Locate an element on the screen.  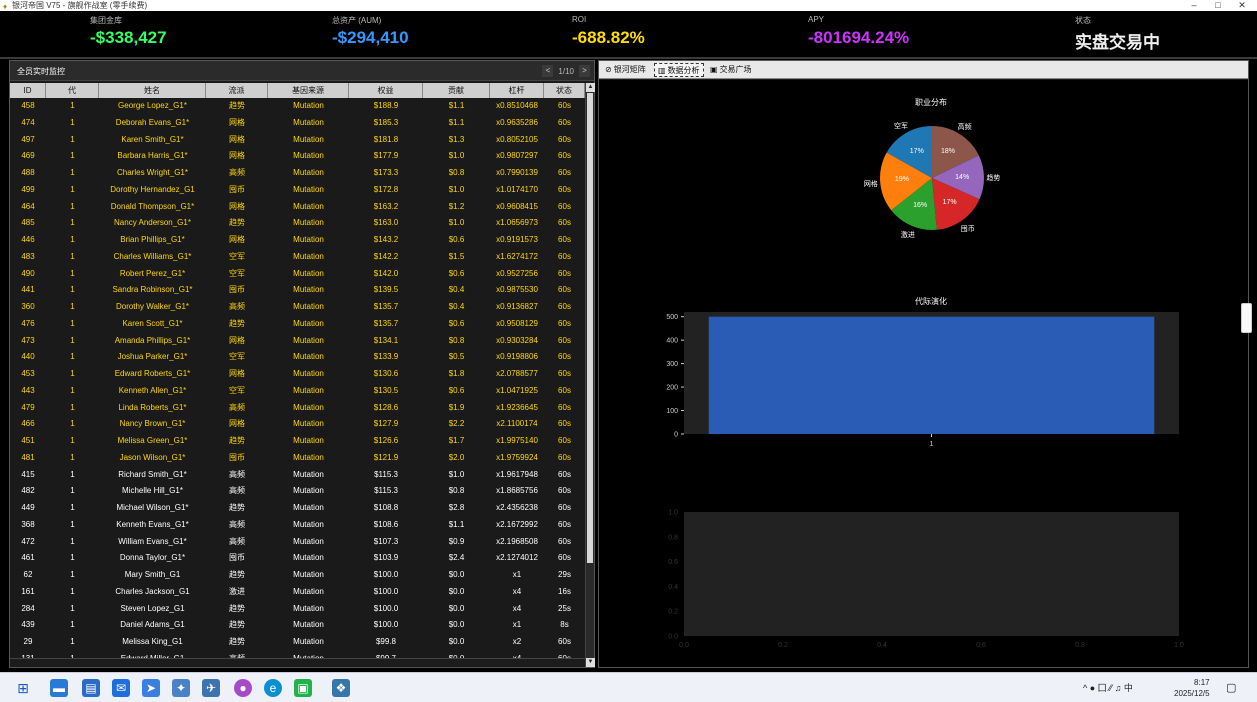
table-vertical-scrollbar: ▲ ▼ is located at coordinates (590, 375).